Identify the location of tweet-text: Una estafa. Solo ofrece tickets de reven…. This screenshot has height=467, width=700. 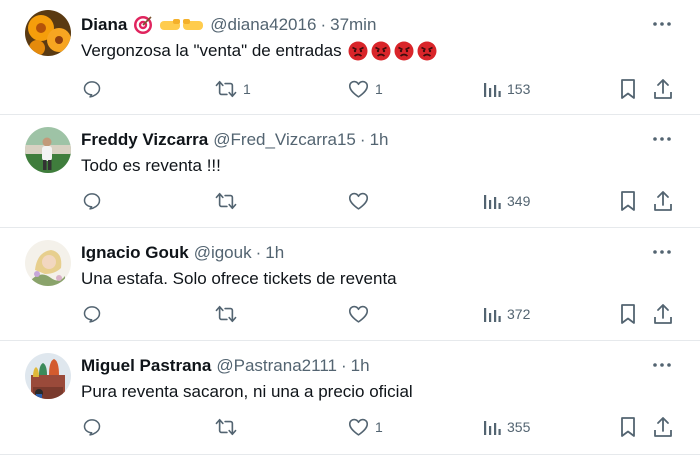
(239, 279).